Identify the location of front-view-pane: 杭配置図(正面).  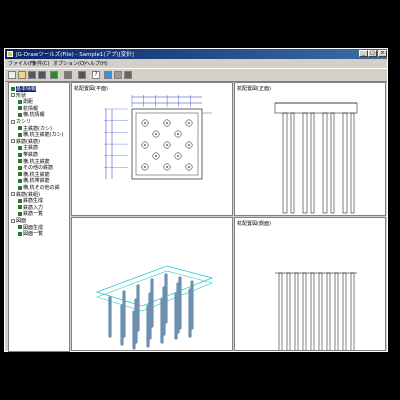
(310, 149).